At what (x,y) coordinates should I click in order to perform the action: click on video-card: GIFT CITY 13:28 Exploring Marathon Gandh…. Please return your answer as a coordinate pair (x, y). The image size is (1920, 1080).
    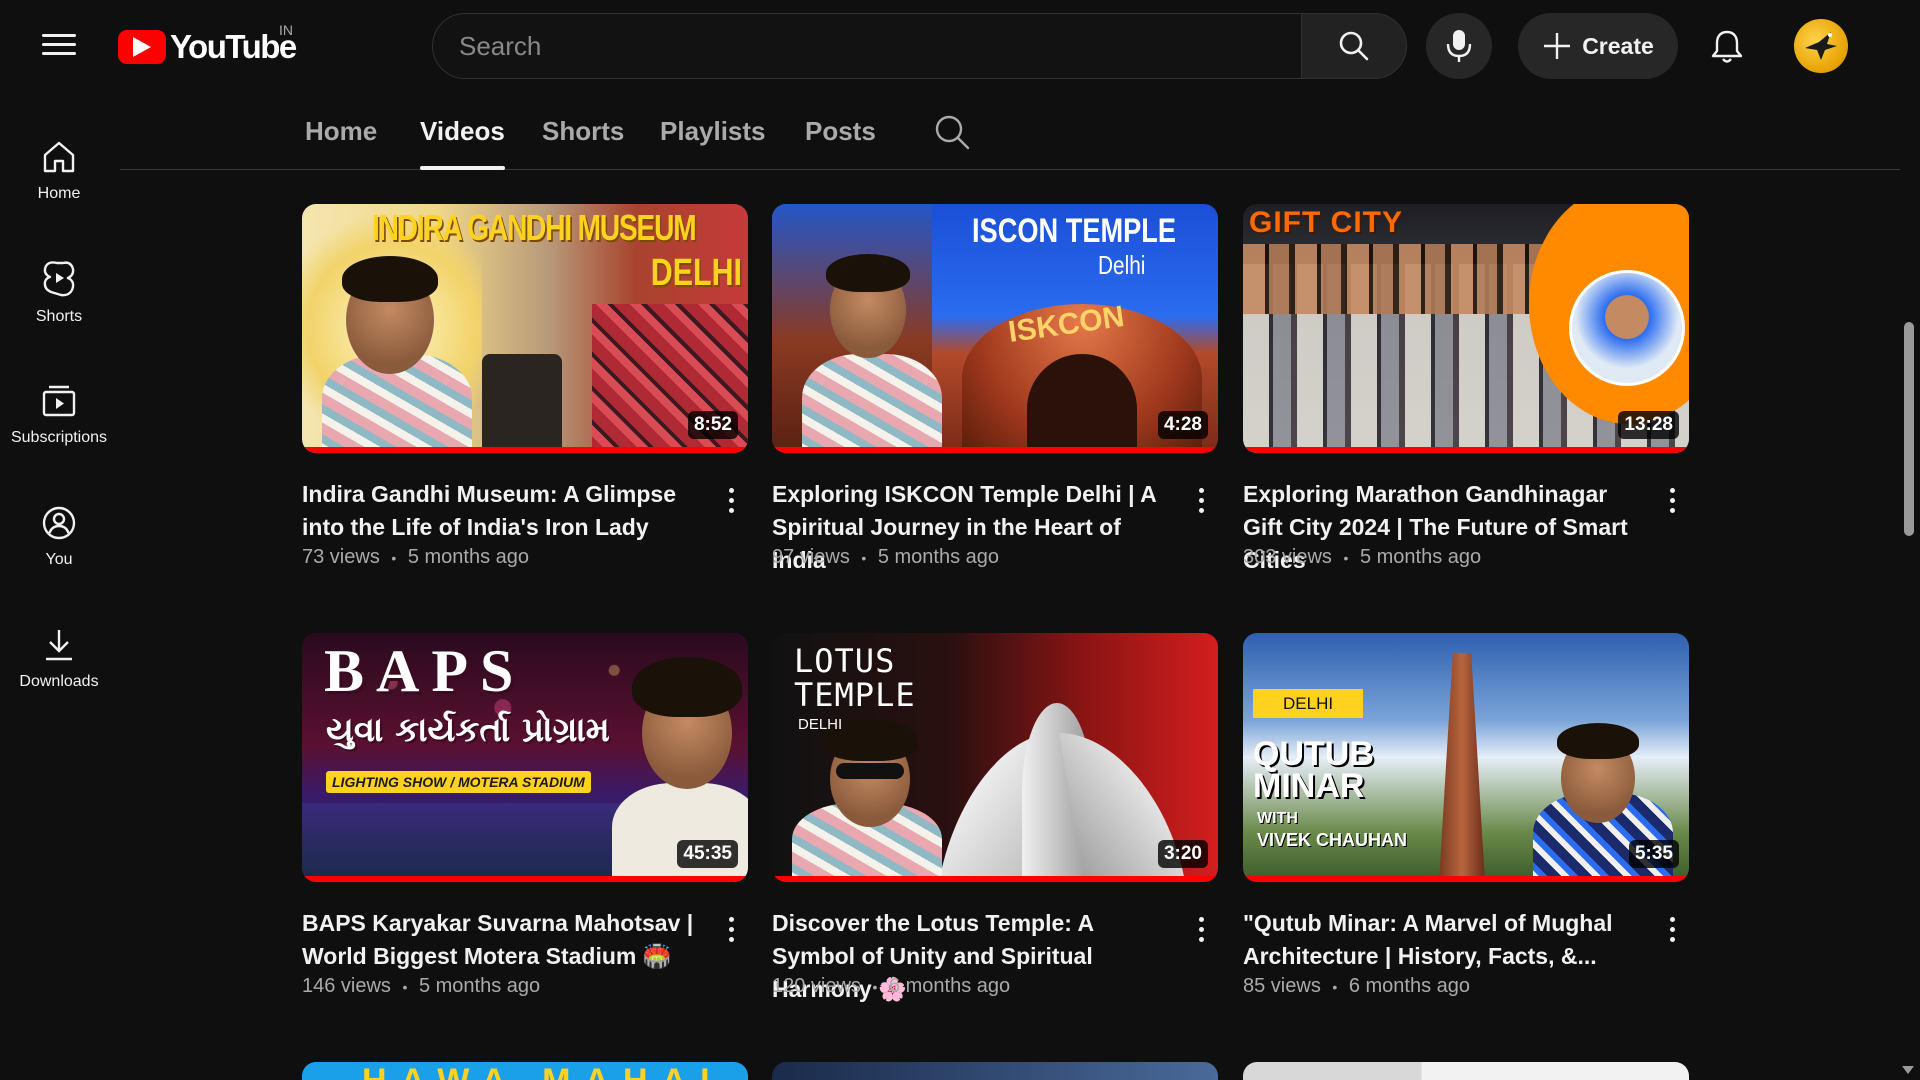
    Looking at the image, I should click on (1466, 388).